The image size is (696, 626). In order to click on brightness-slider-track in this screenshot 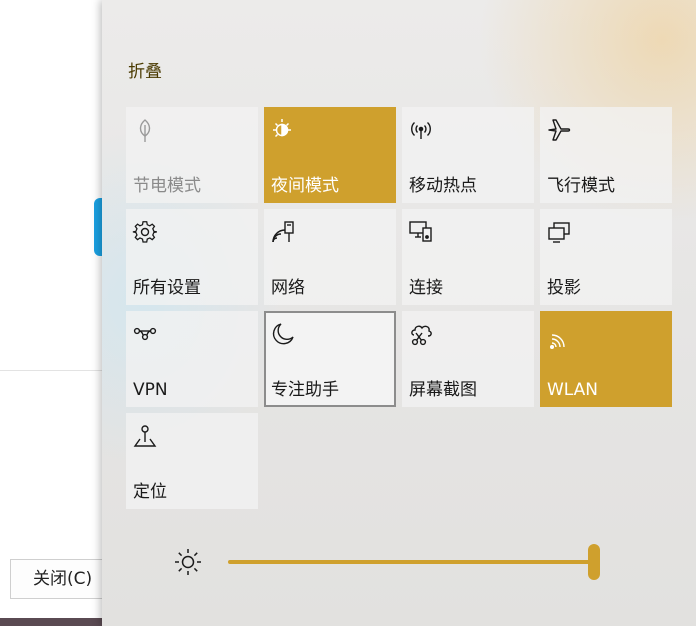, I will do `click(409, 562)`.